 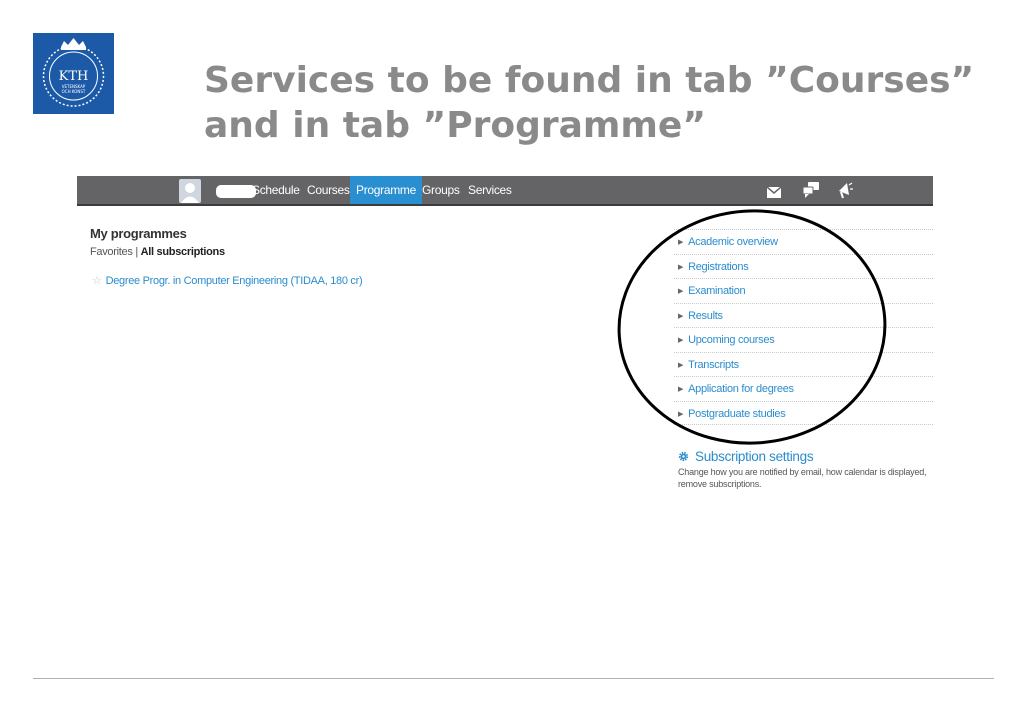 What do you see at coordinates (97, 281) in the screenshot?
I see `star-icon: ☆` at bounding box center [97, 281].